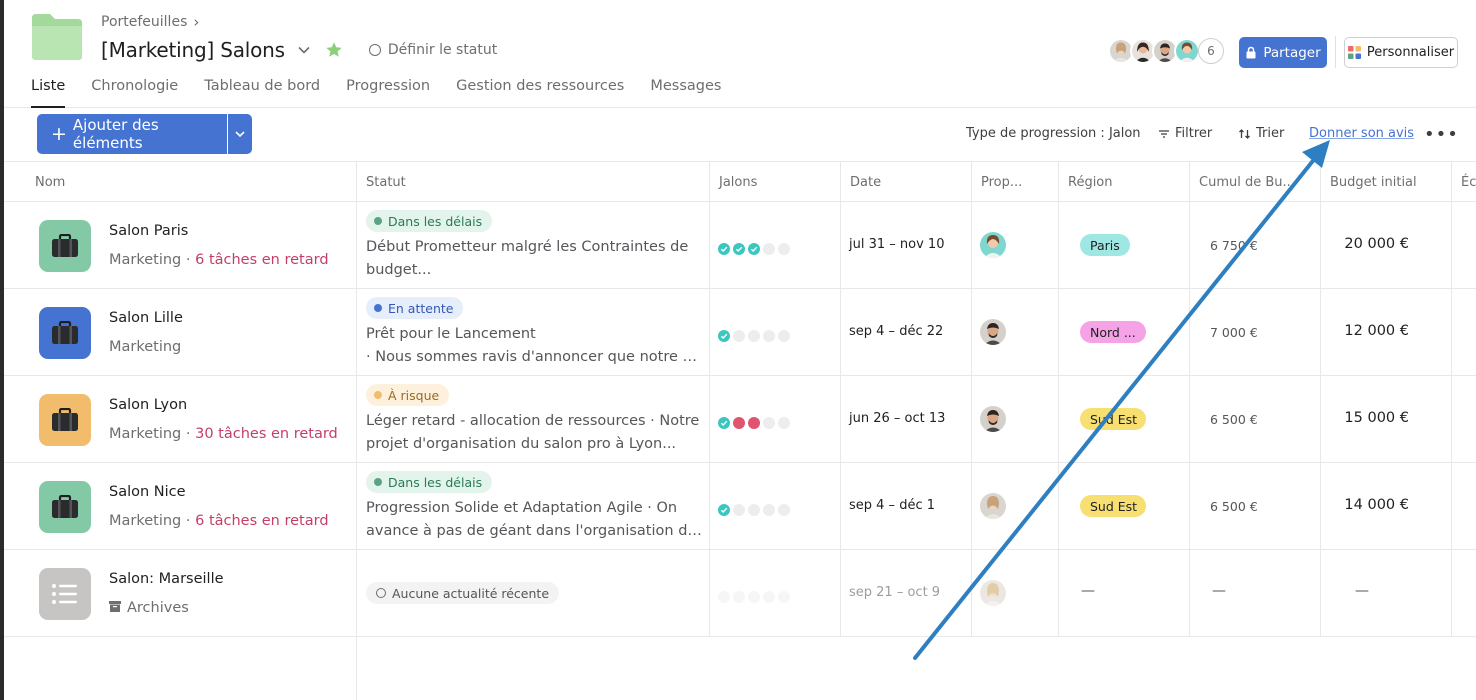 The height and width of the screenshot is (700, 1476). Describe the element at coordinates (685, 93) in the screenshot. I see `tab-messages: Messages` at that location.